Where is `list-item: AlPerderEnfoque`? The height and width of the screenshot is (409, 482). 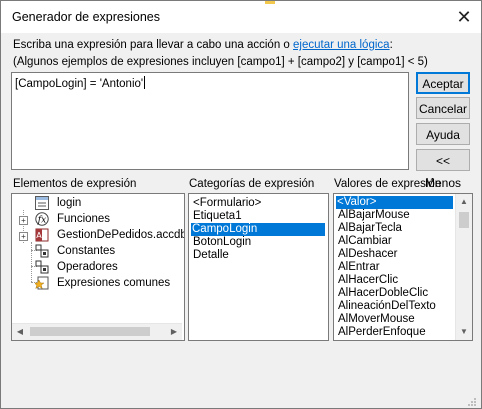
list-item: AlPerderEnfoque is located at coordinates (381, 332).